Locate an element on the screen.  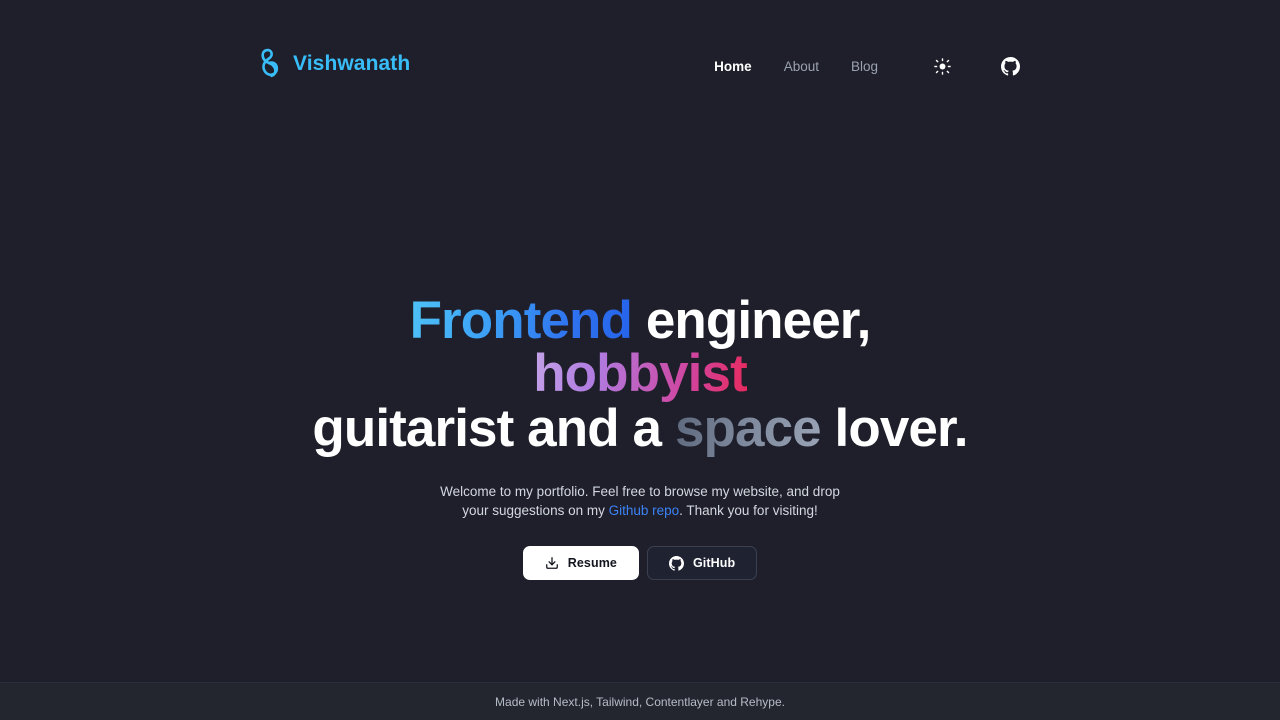
github-button: GitHub is located at coordinates (702, 563).